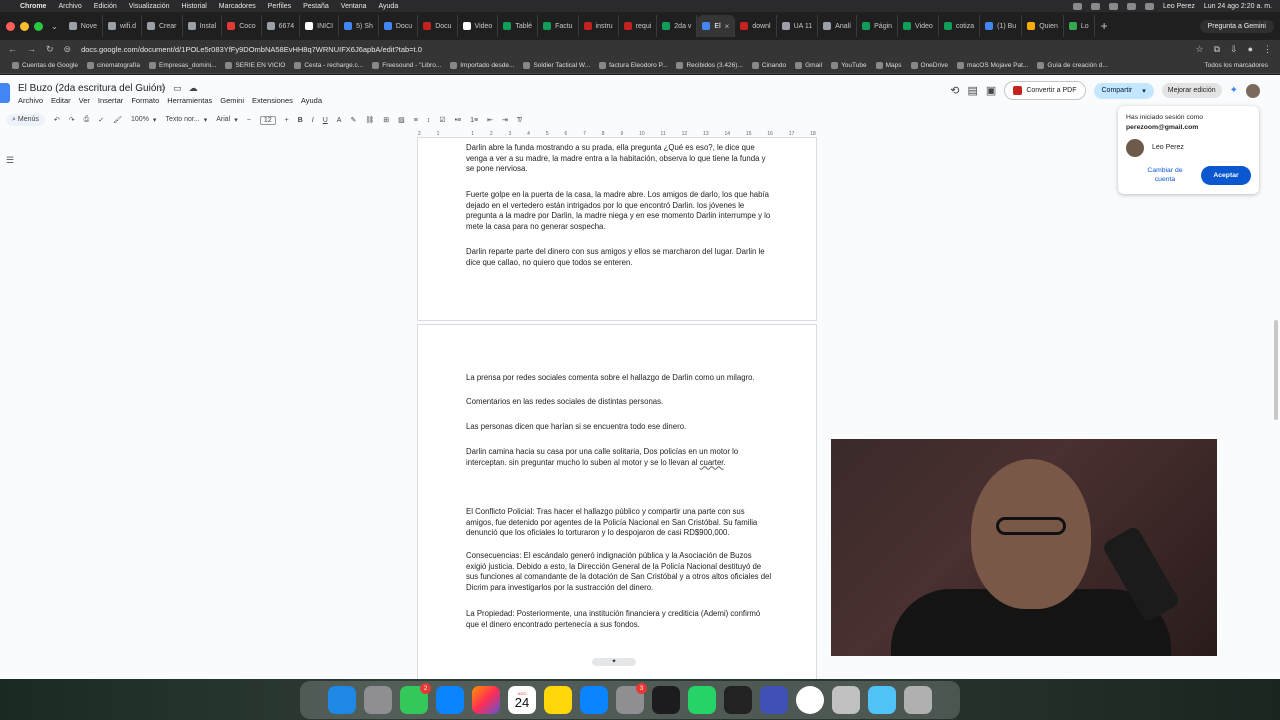  I want to click on increase-indent-icon: ⇥, so click(505, 120).